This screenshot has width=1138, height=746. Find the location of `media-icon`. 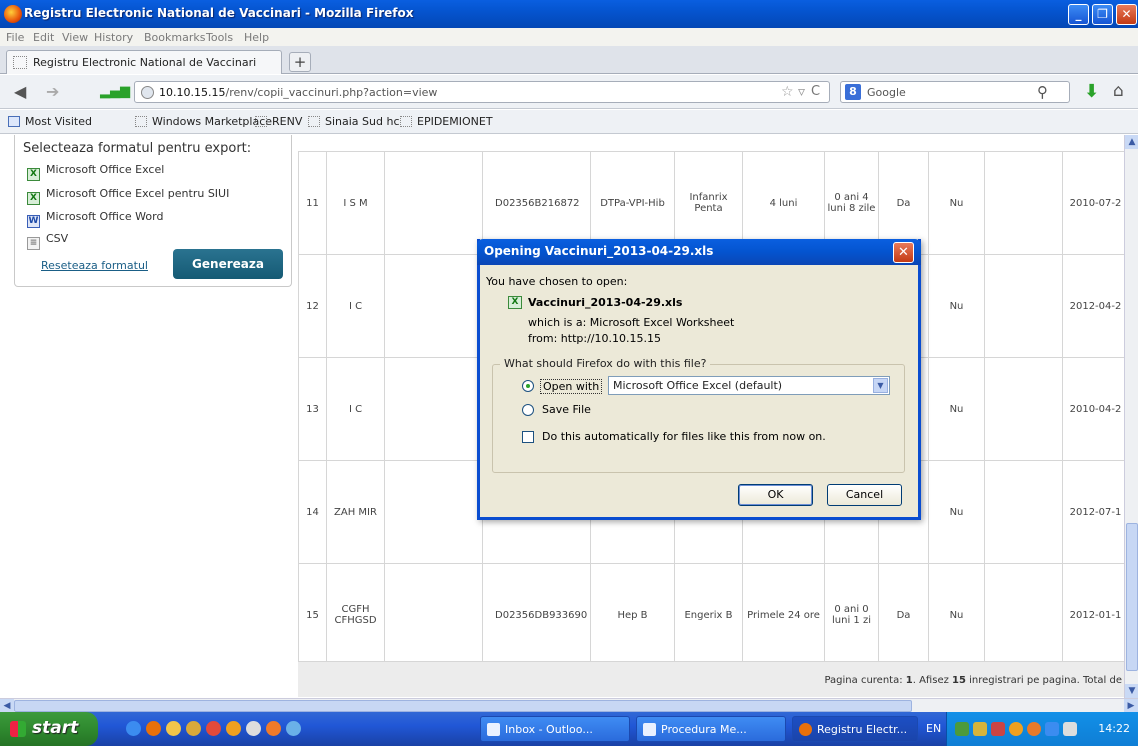

media-icon is located at coordinates (193, 728).